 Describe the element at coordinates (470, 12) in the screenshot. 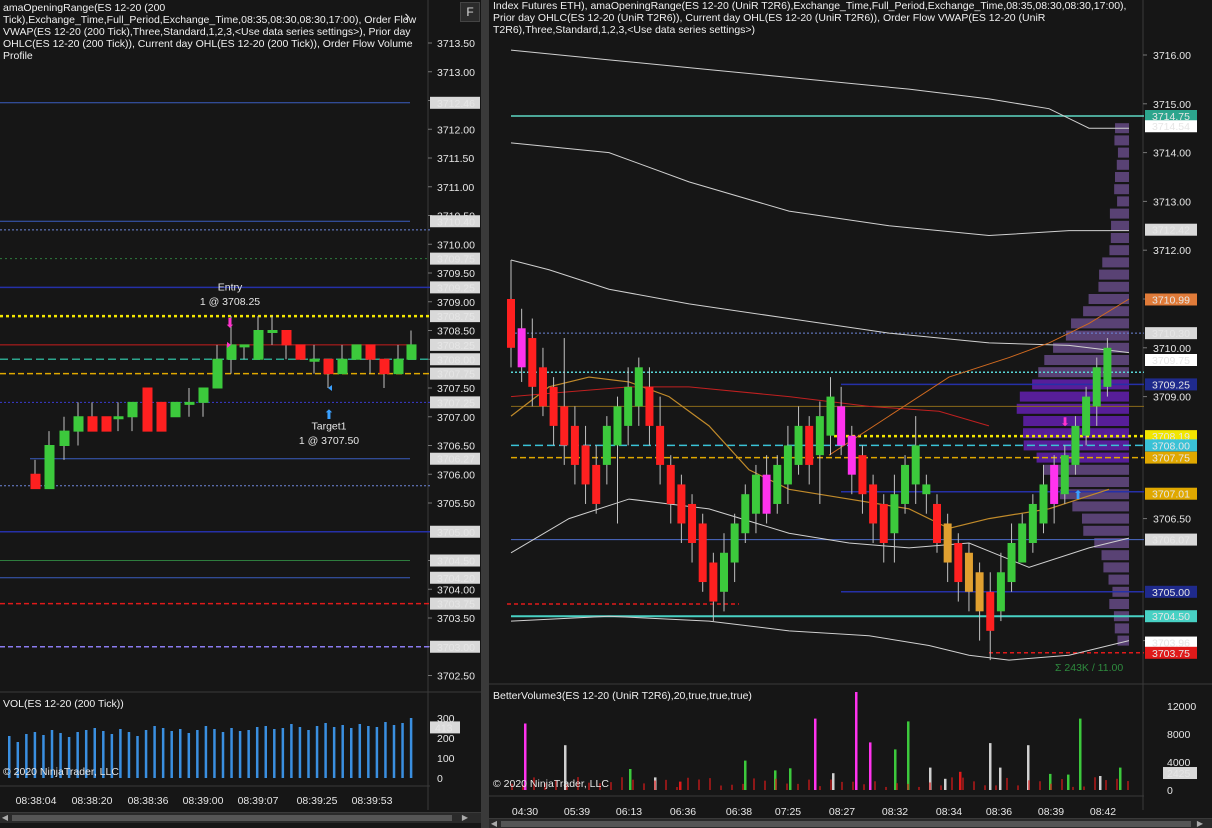

I see `f-button: F` at that location.